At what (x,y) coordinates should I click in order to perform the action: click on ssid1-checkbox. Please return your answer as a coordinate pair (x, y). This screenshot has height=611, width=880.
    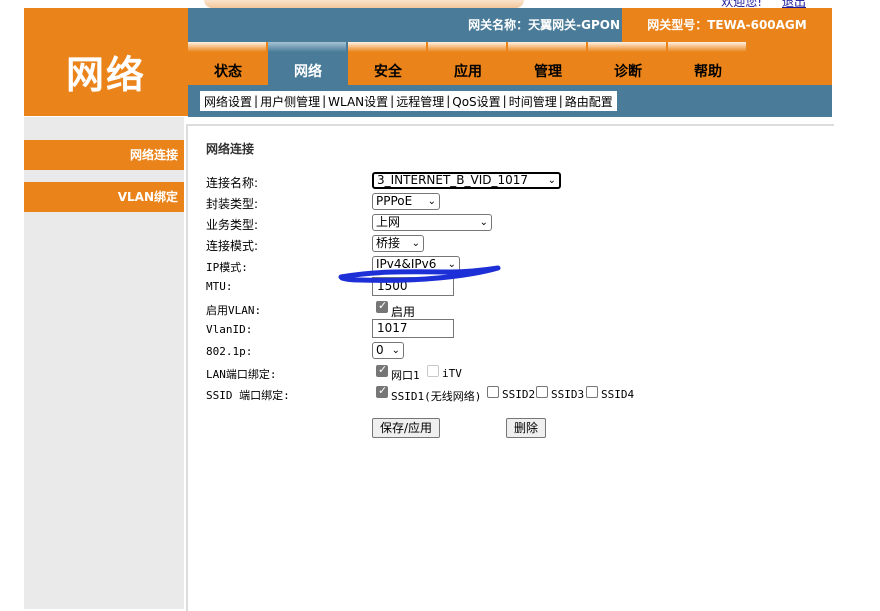
    Looking at the image, I should click on (382, 391).